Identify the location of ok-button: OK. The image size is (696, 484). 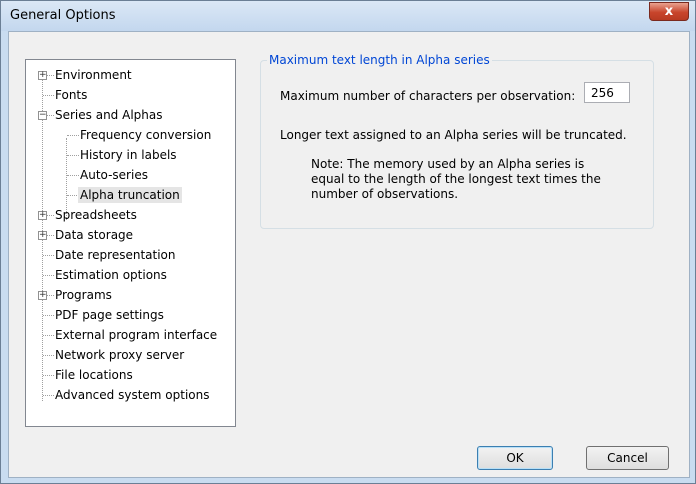
(515, 458).